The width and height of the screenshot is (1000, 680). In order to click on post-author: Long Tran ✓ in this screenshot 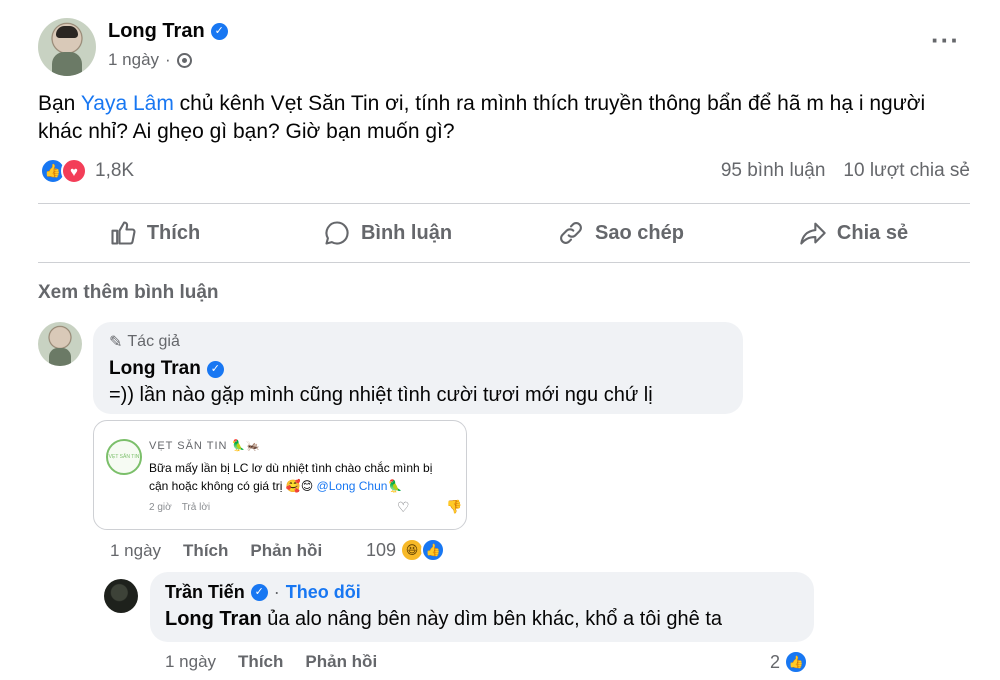, I will do `click(168, 31)`.